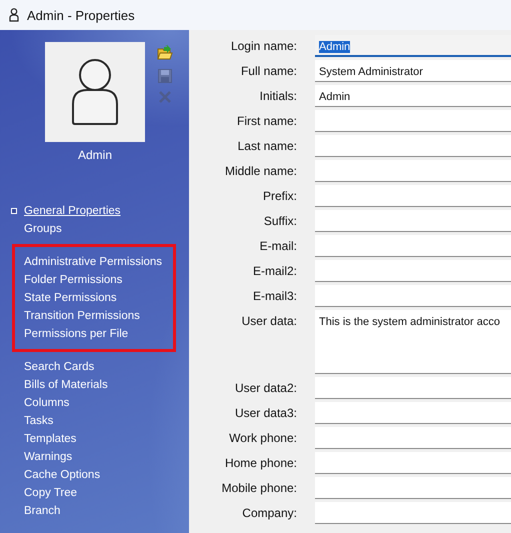 The image size is (511, 533). What do you see at coordinates (268, 71) in the screenshot?
I see `field-label: Full name:` at bounding box center [268, 71].